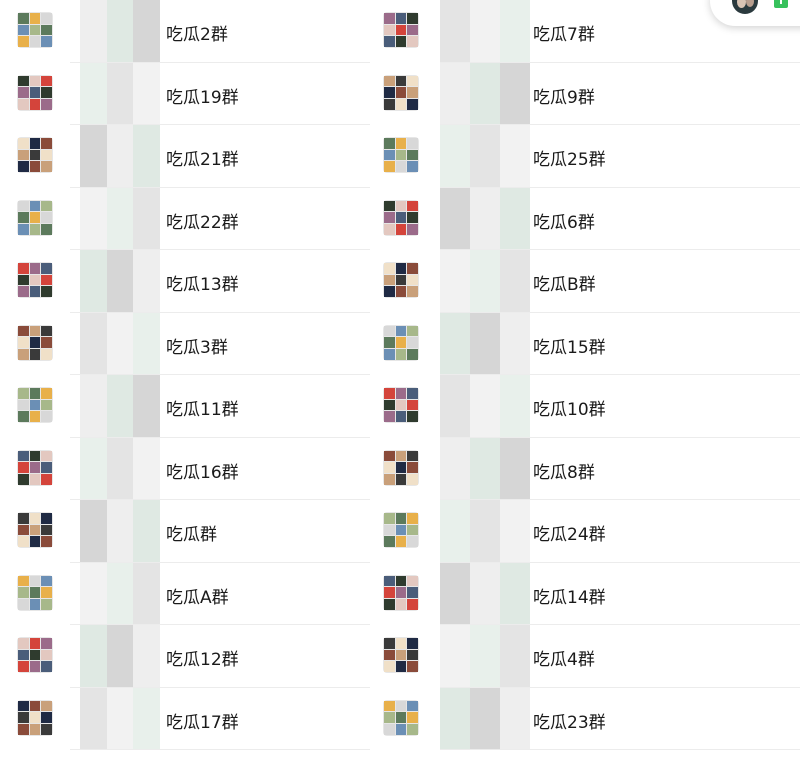 This screenshot has height=760, width=800. I want to click on group-list-item: 吃瓜4群, so click(585, 656).